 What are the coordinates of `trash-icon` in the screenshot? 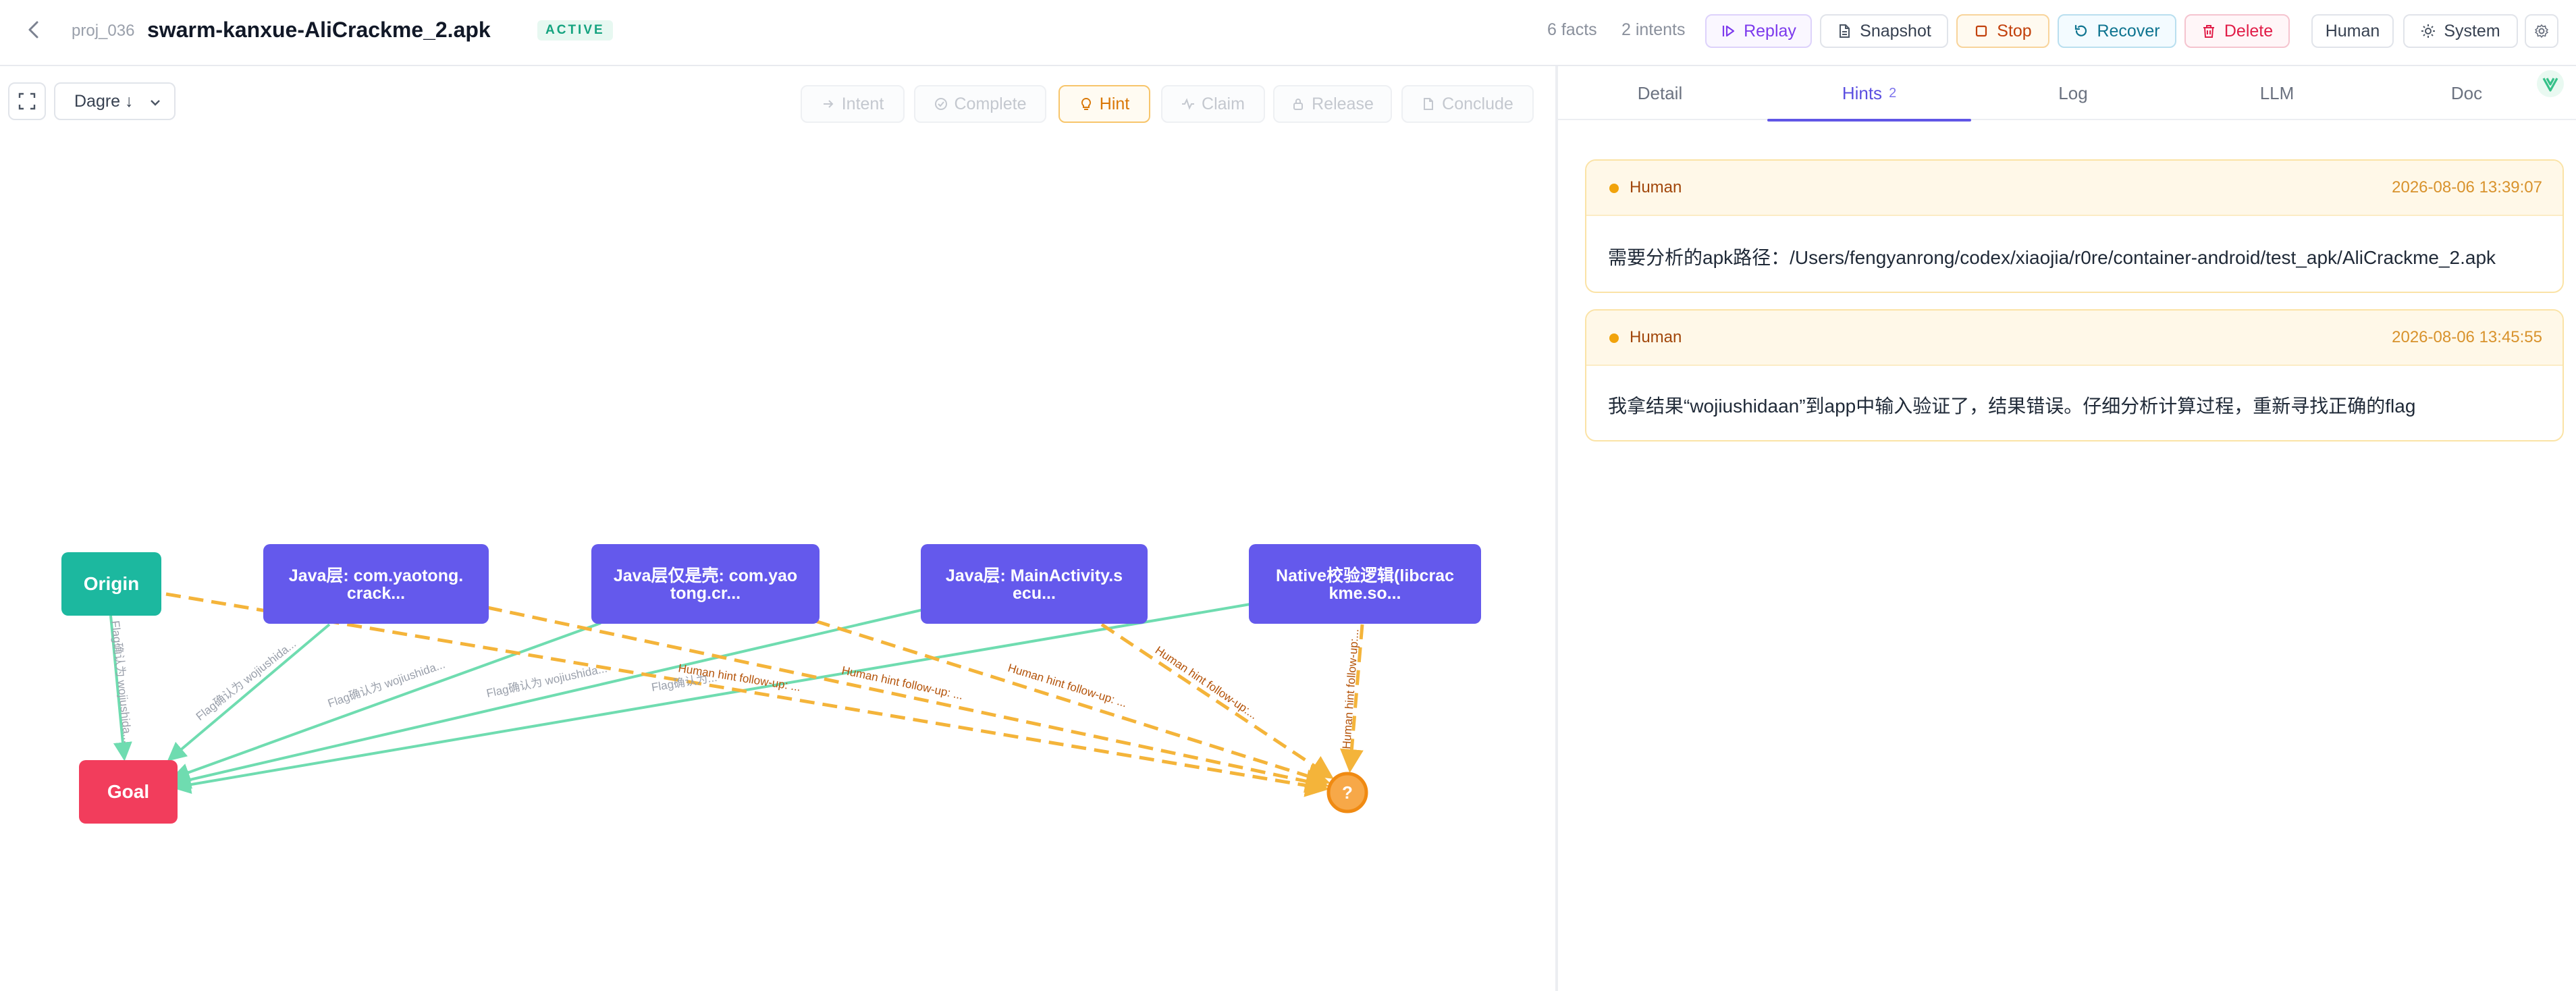 It's located at (2208, 31).